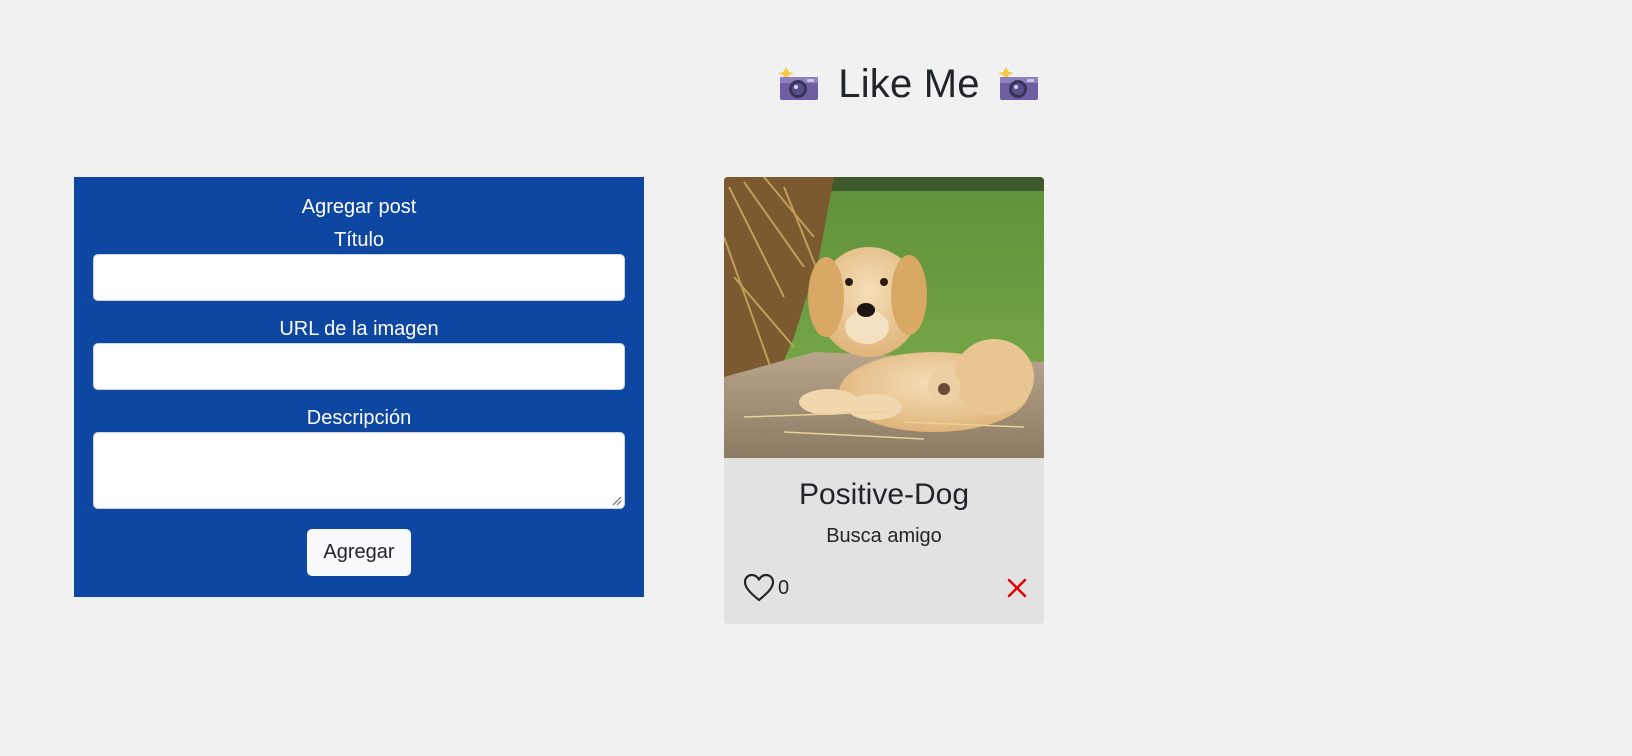 Image resolution: width=1632 pixels, height=756 pixels. Describe the element at coordinates (884, 536) in the screenshot. I see `post-description: Busca amigo` at that location.